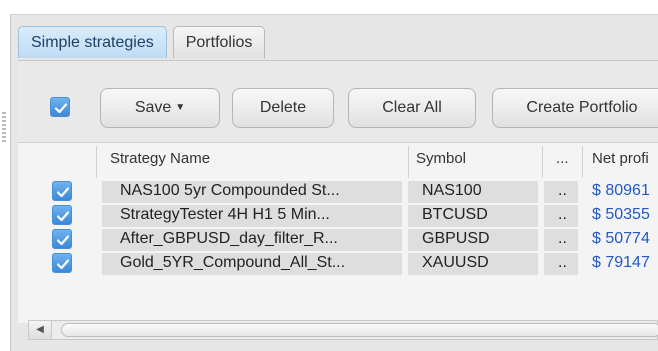 The width and height of the screenshot is (658, 351). Describe the element at coordinates (620, 158) in the screenshot. I see `column-header-net-profit: Net profi` at that location.